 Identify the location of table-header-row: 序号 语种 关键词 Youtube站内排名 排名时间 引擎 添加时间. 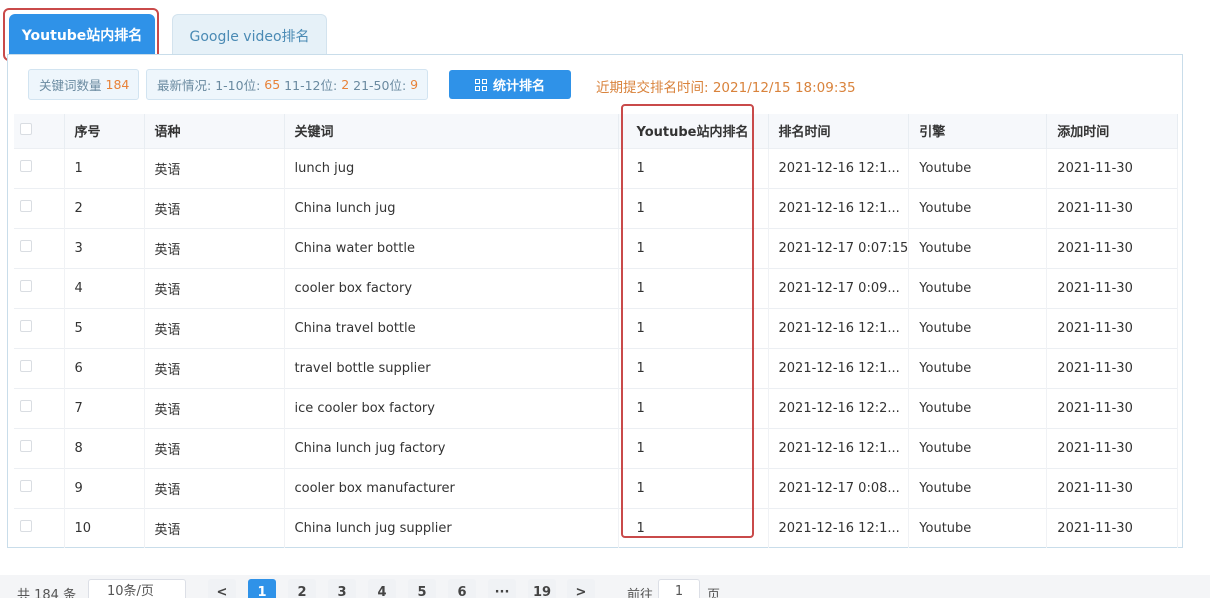
(596, 131).